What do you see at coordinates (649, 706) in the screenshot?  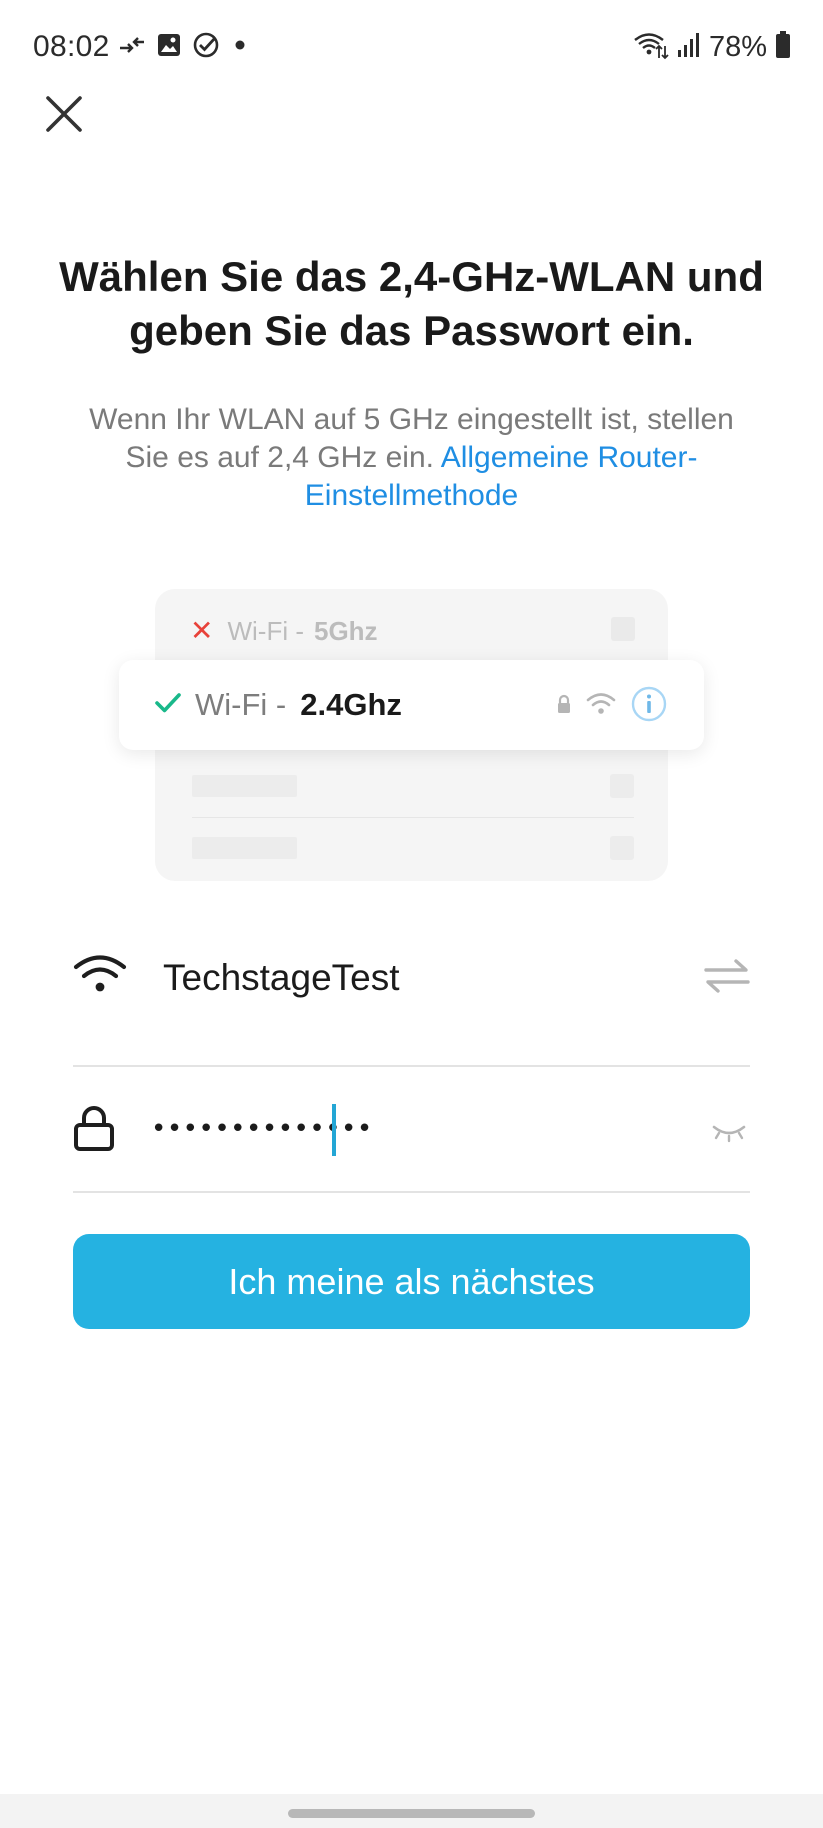 I see `info-icon` at bounding box center [649, 706].